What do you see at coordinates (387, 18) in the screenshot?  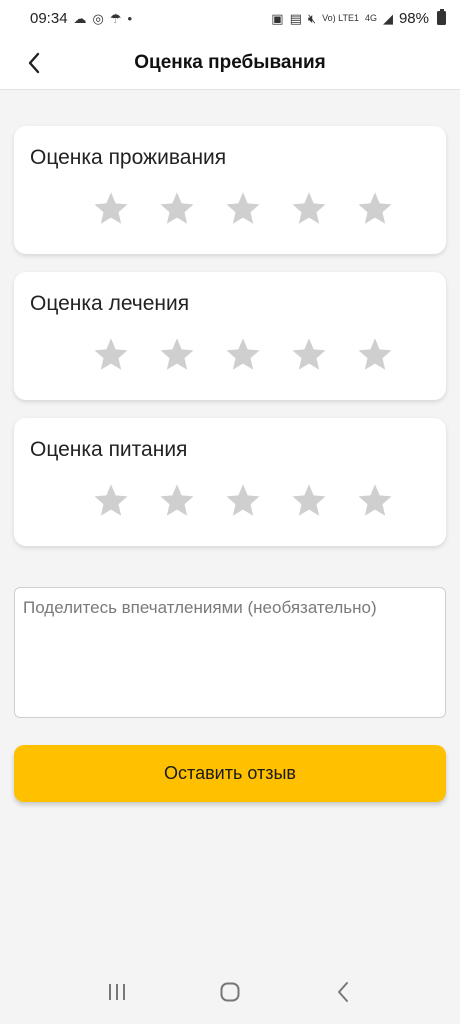 I see `signal-icon: ◢` at bounding box center [387, 18].